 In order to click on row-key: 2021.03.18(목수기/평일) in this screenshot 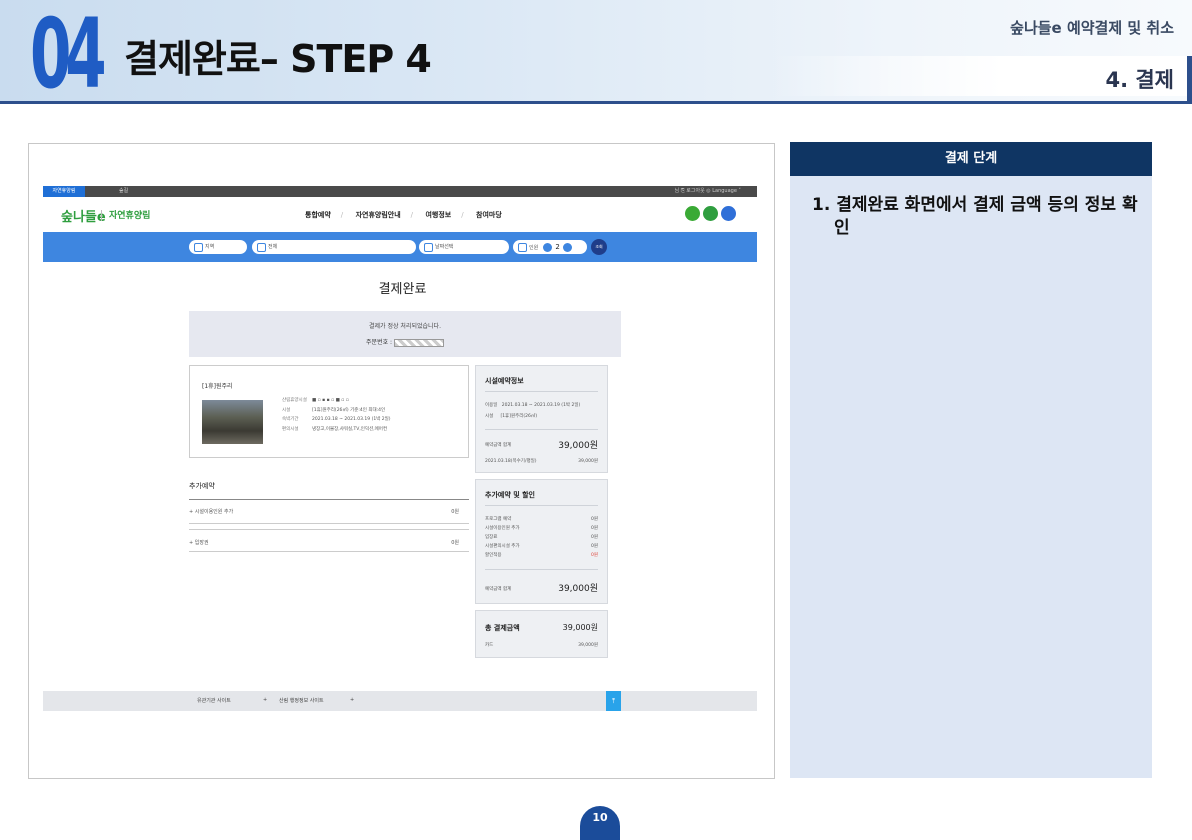, I will do `click(511, 461)`.